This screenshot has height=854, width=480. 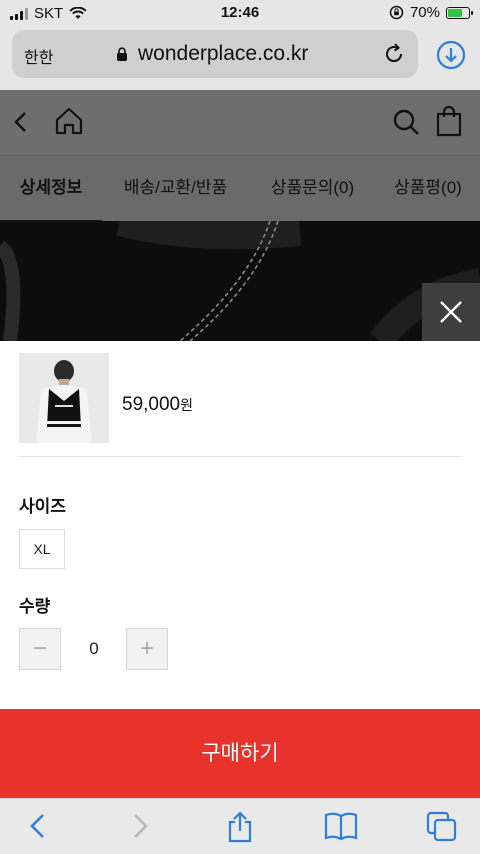 I want to click on reload-icon, so click(x=394, y=54).